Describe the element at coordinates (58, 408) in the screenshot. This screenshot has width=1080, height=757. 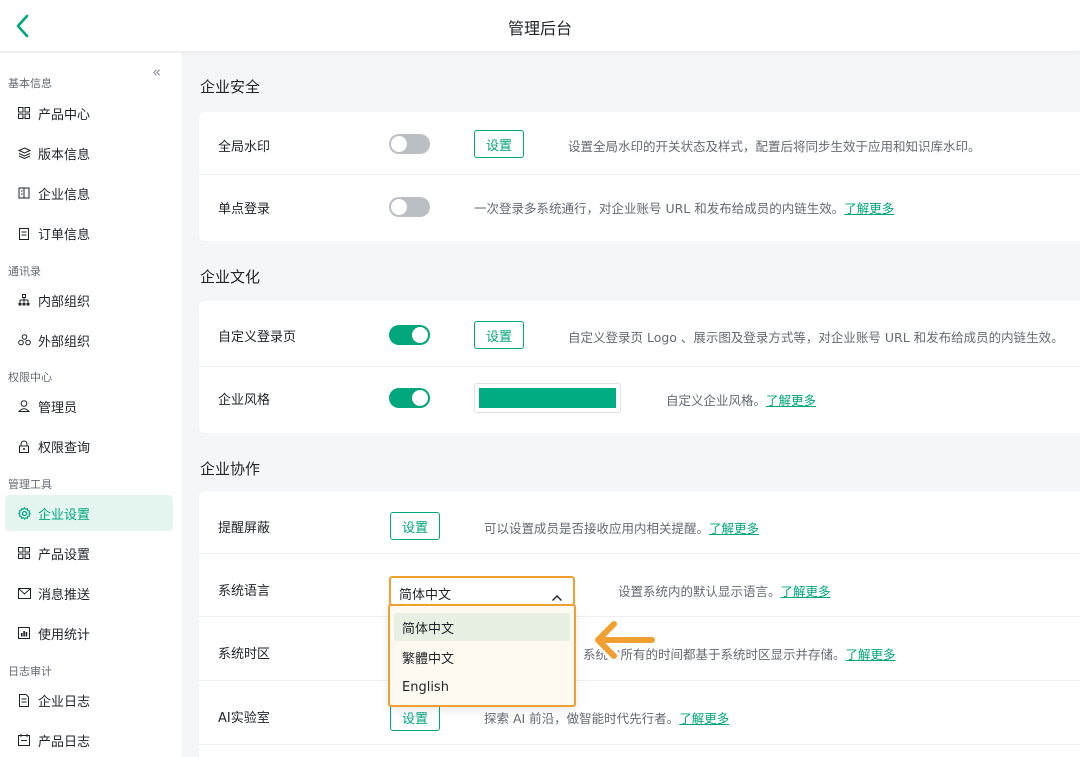
I see `sidebar-item-label: 管理员` at that location.